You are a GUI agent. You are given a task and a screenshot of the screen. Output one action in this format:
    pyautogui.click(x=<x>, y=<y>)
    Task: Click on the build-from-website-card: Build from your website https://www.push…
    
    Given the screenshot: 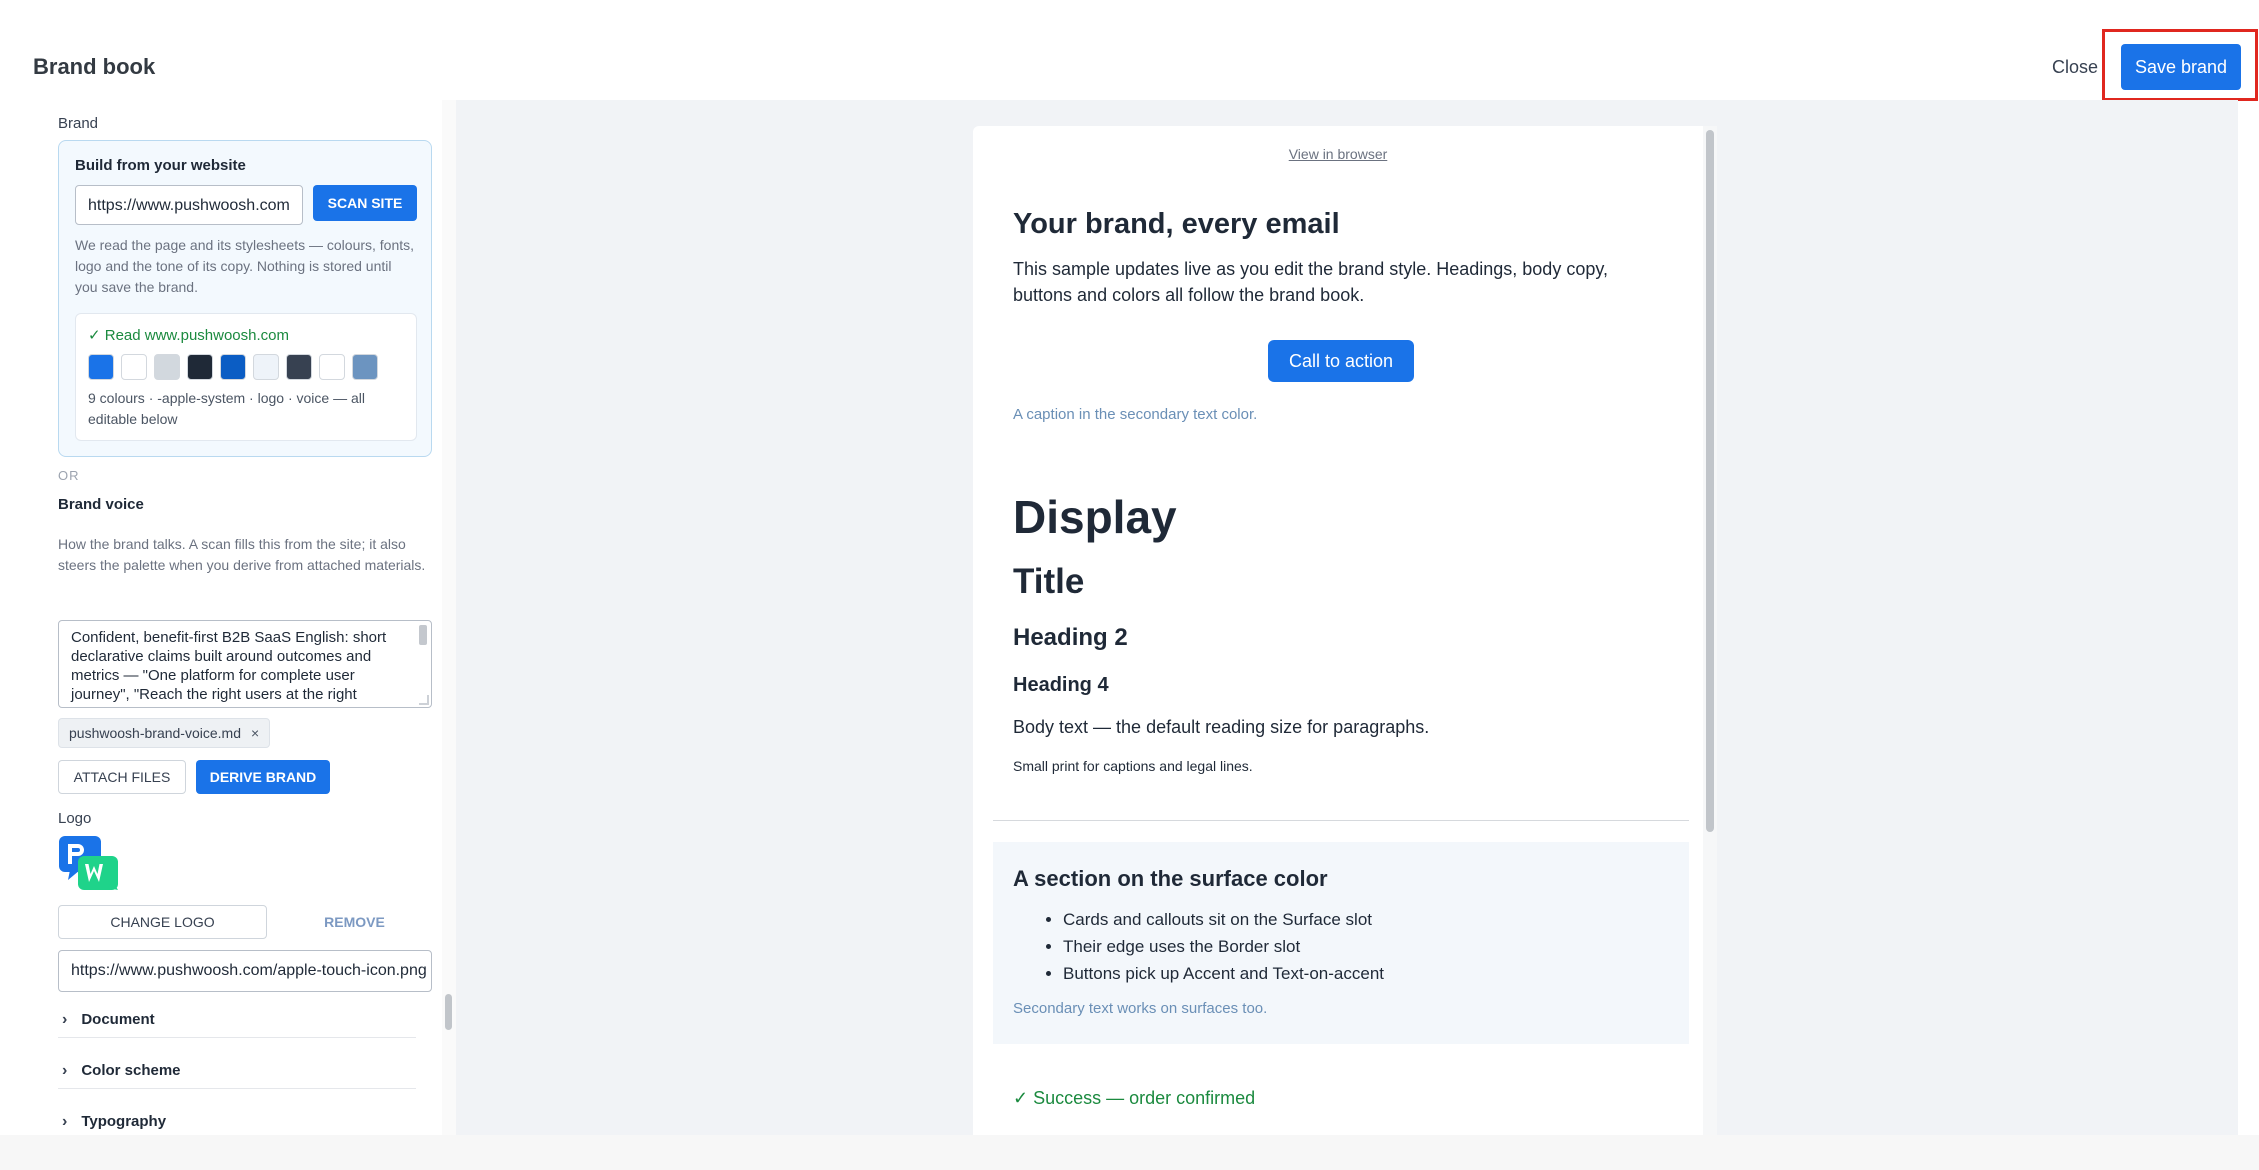 What is the action you would take?
    pyautogui.click(x=245, y=298)
    